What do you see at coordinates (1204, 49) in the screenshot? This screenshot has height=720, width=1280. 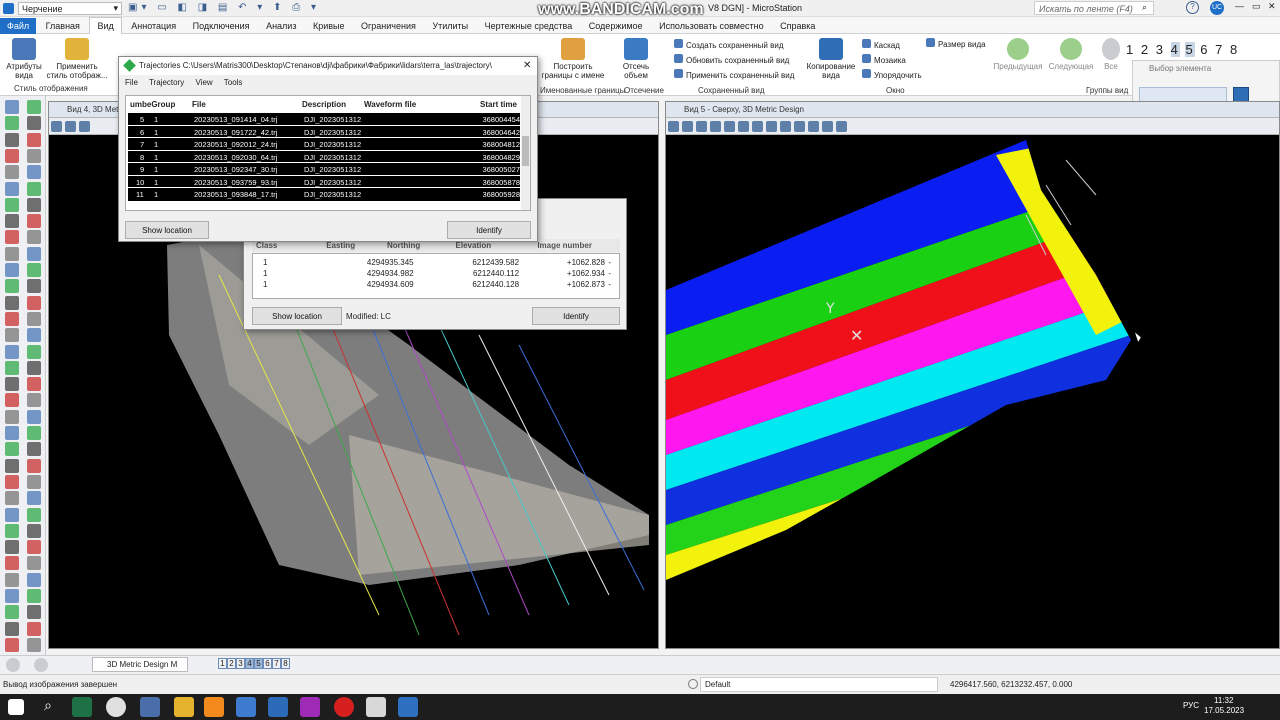 I see `view-toggle-6: 6` at bounding box center [1204, 49].